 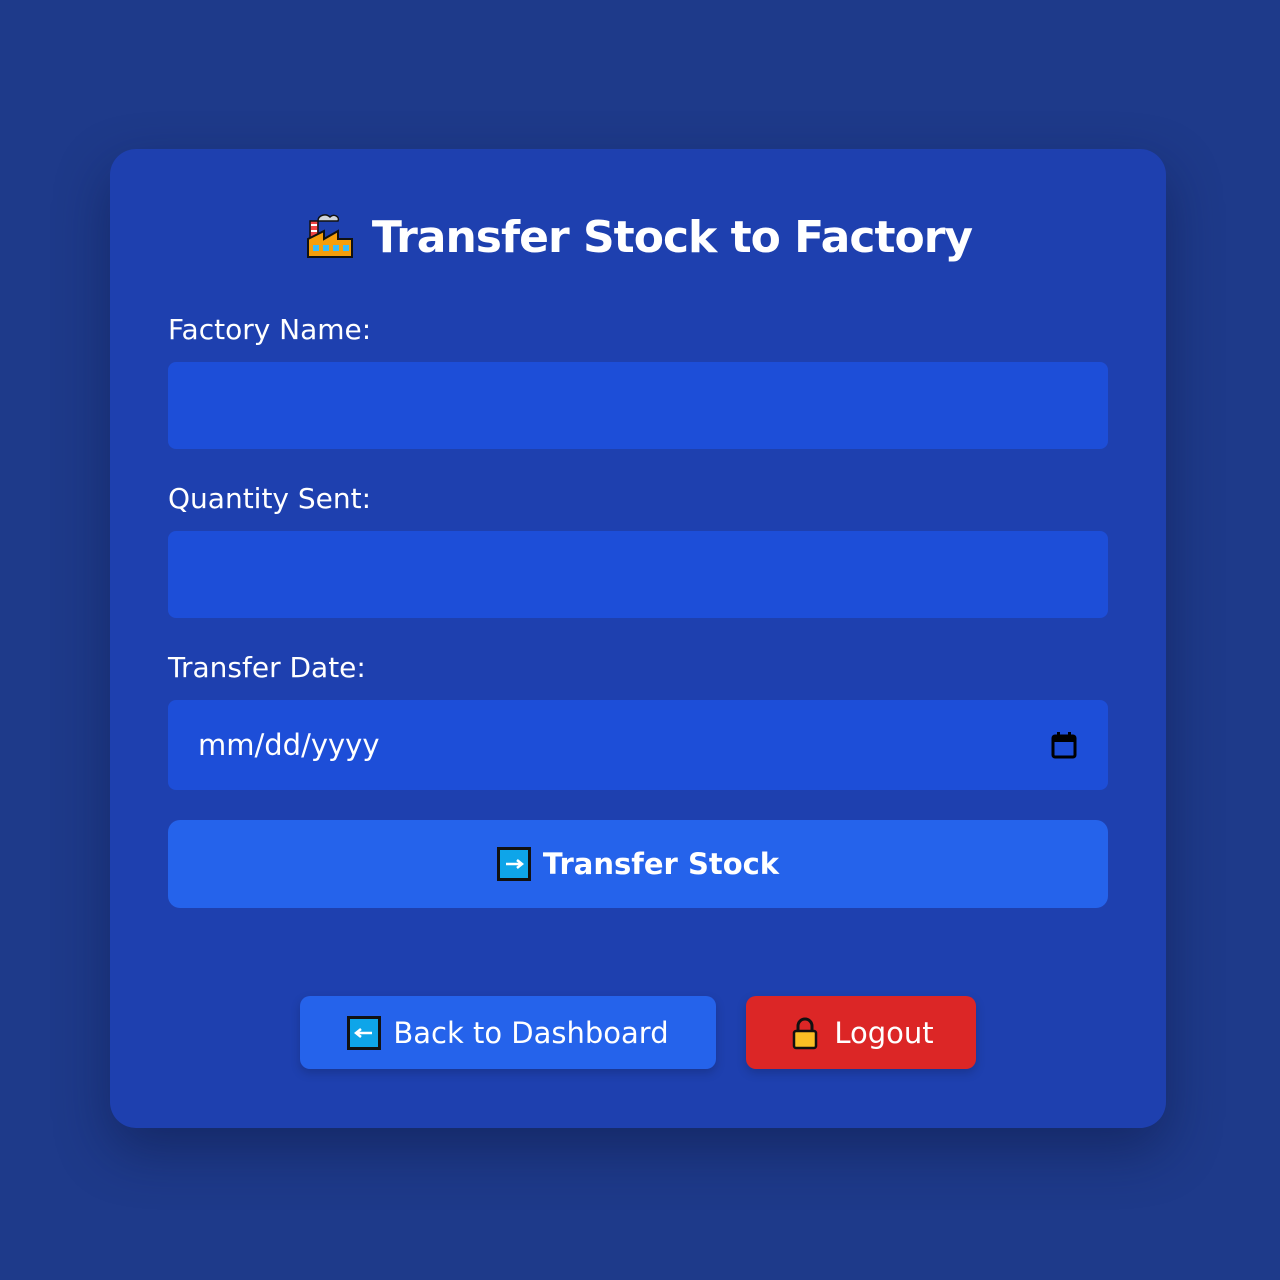 I want to click on transfer-date-input: mm/dd/yyyy, so click(x=638, y=745).